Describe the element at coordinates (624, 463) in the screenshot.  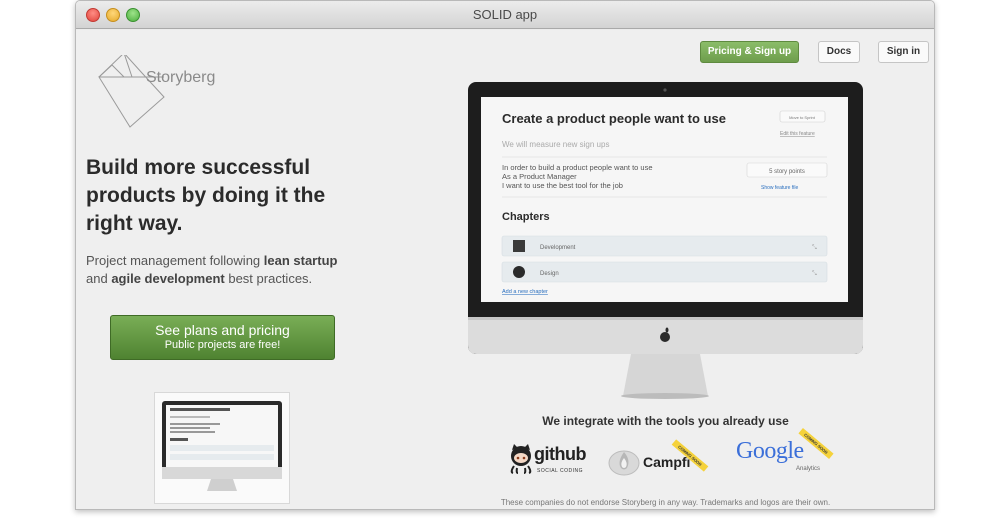
I see `campfire-icon` at that location.